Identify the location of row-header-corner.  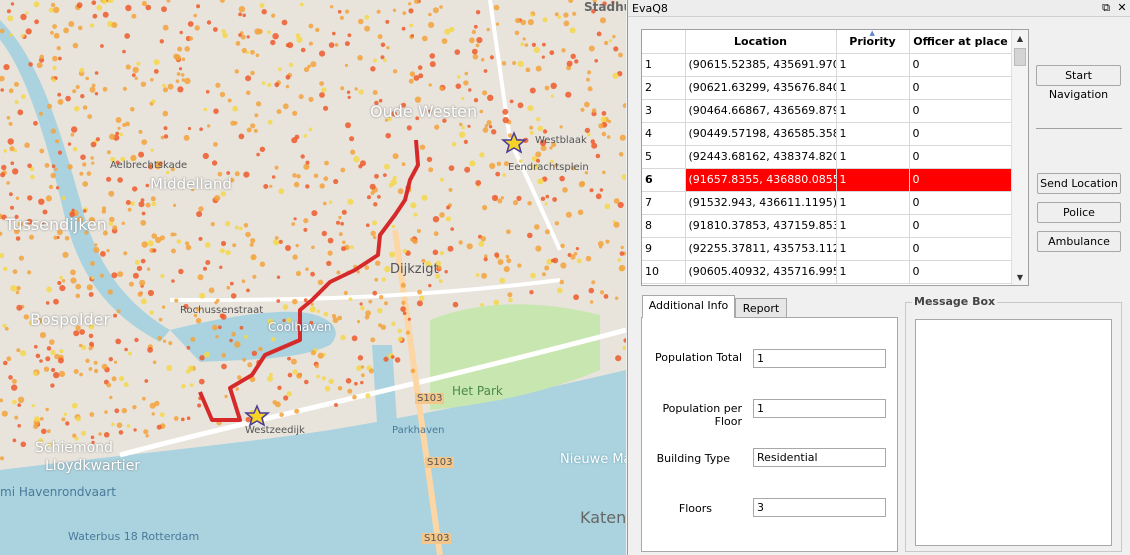
(664, 42).